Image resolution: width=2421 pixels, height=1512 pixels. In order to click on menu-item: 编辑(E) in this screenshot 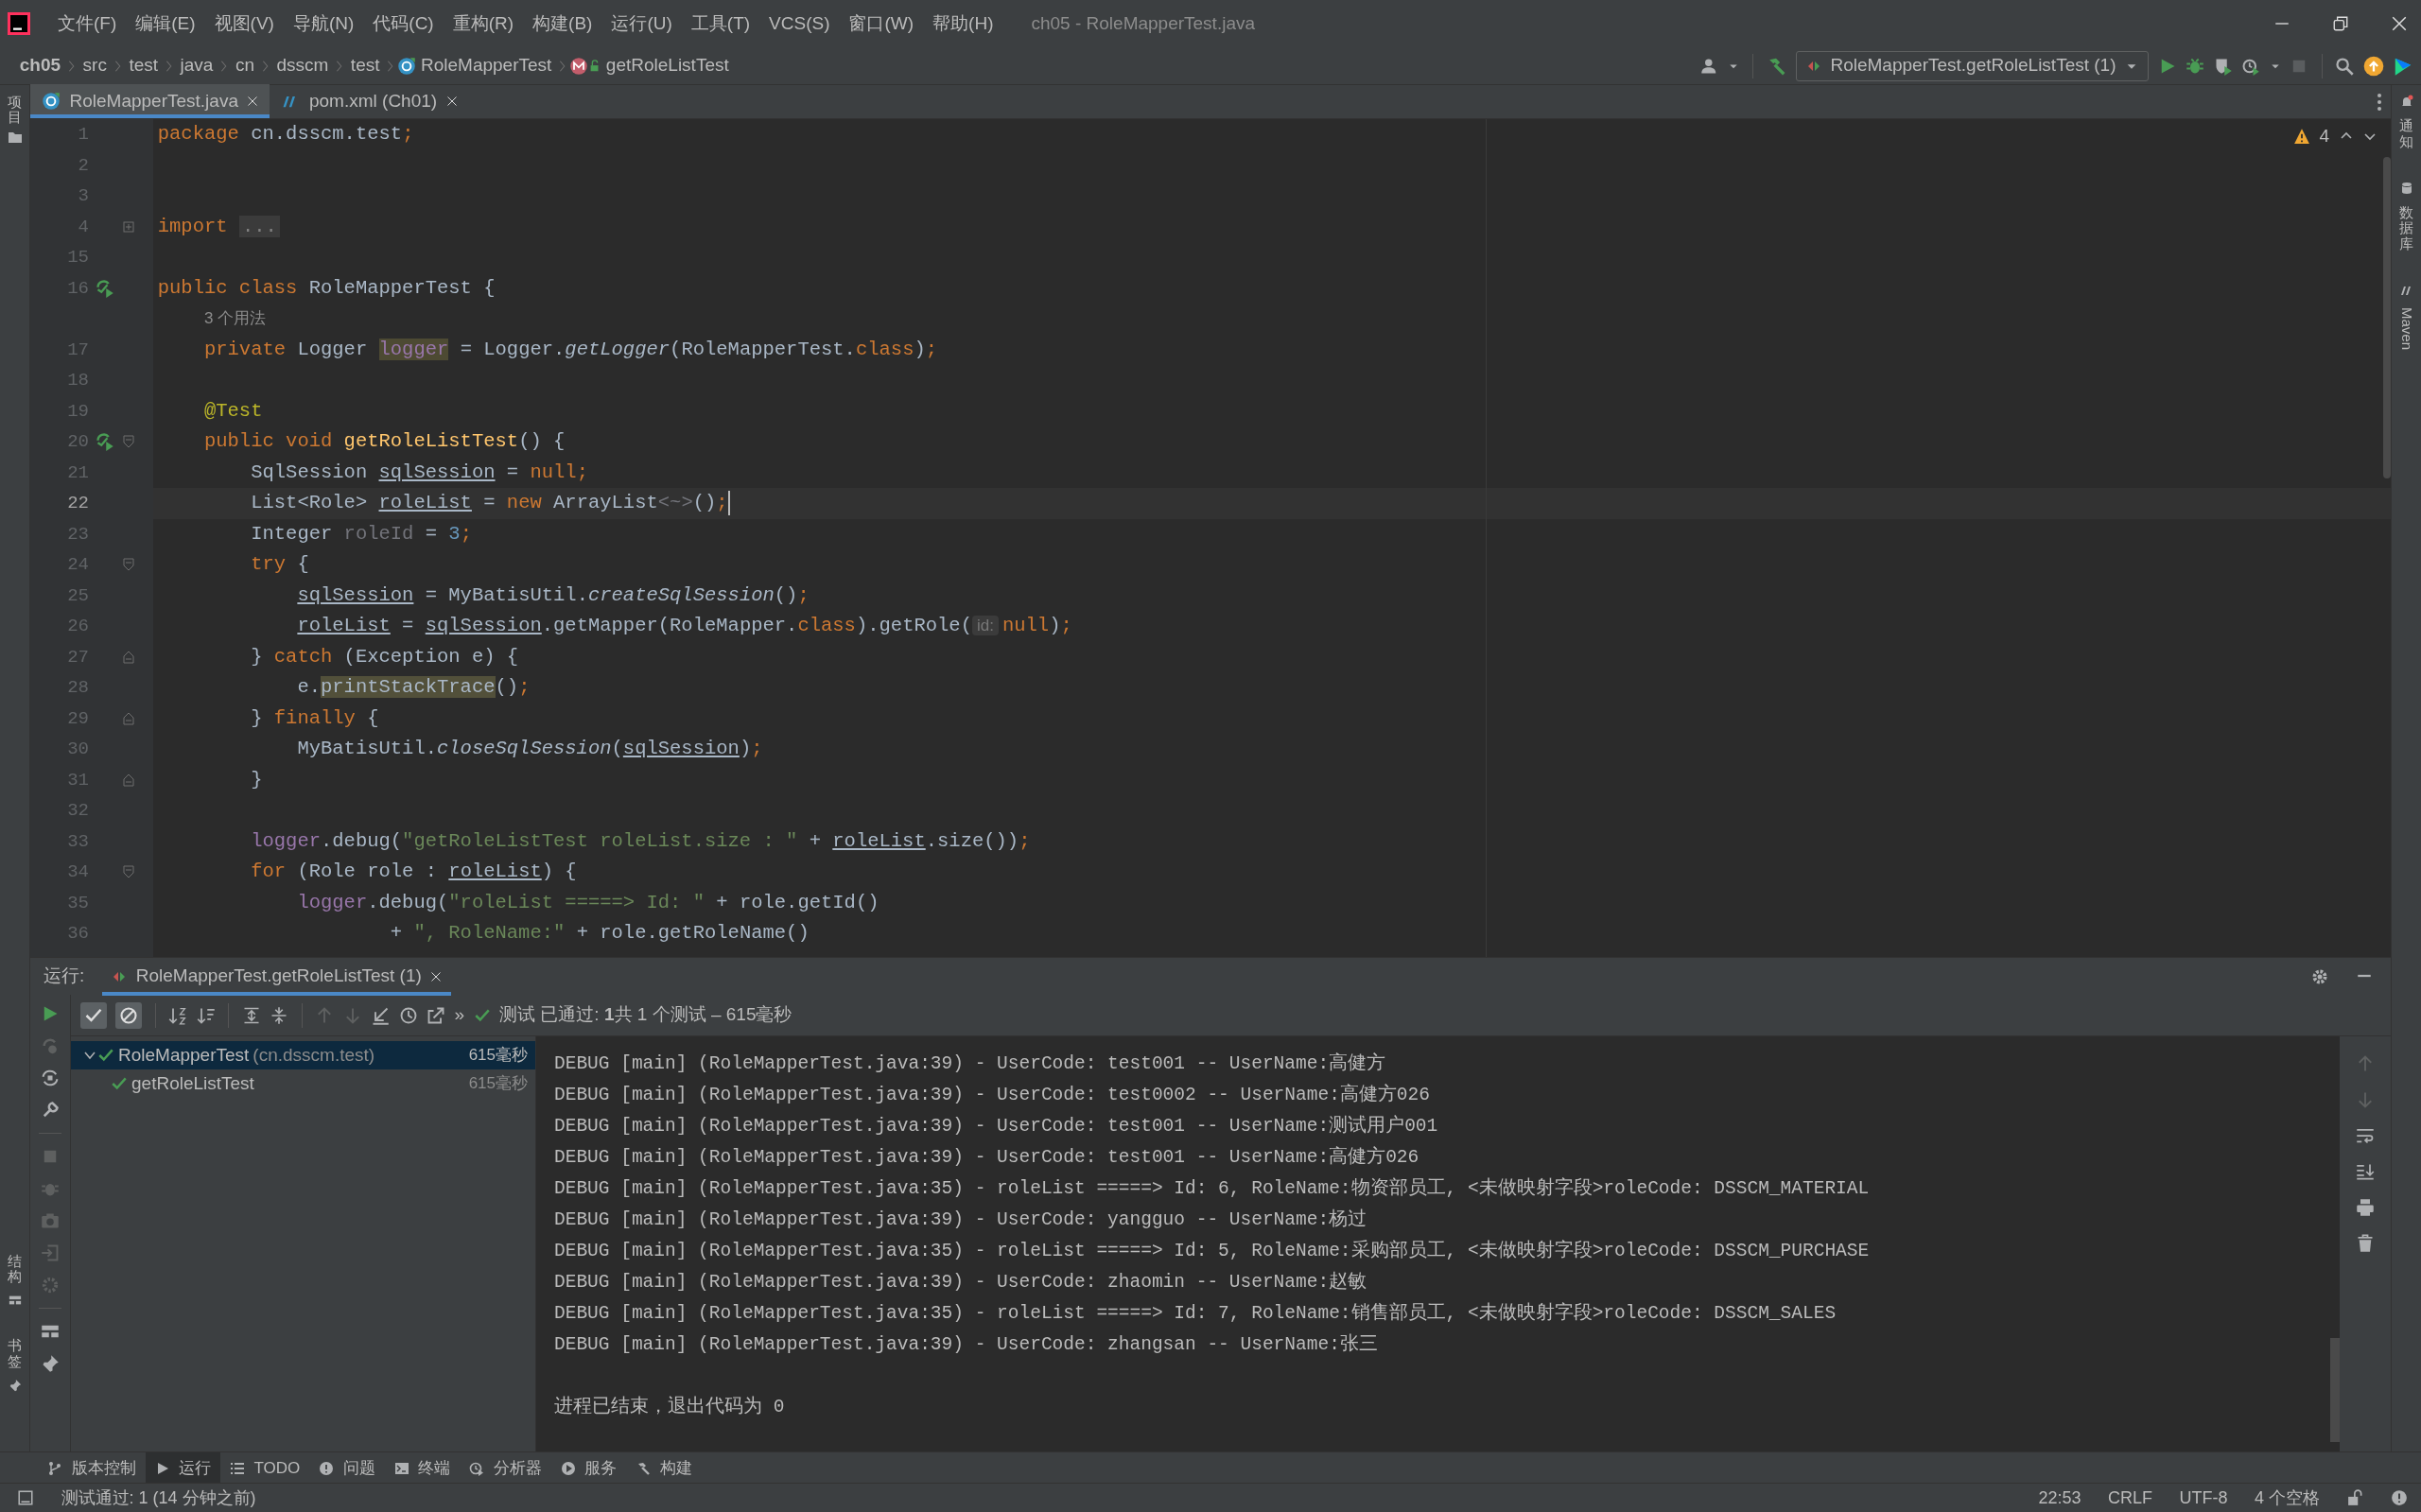, I will do `click(165, 24)`.